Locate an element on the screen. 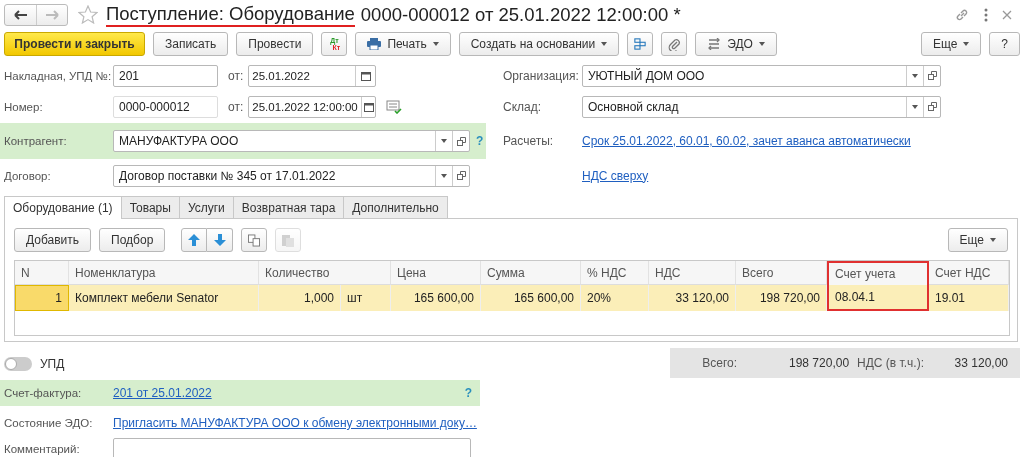 This screenshot has width=1024, height=457. select-field: МАНУФАКТУРА ООО is located at coordinates (291, 141).